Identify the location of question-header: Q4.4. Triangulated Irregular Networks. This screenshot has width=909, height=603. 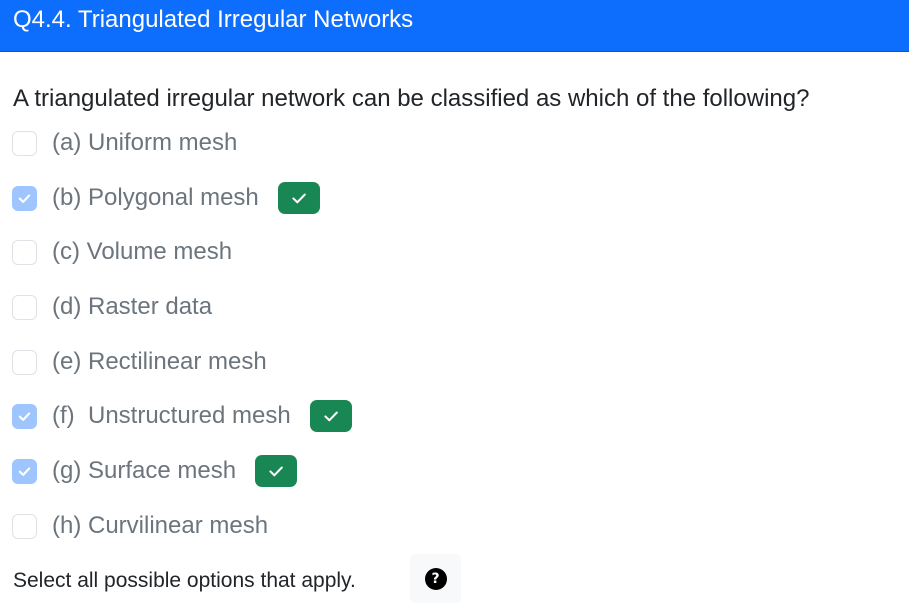
(454, 26).